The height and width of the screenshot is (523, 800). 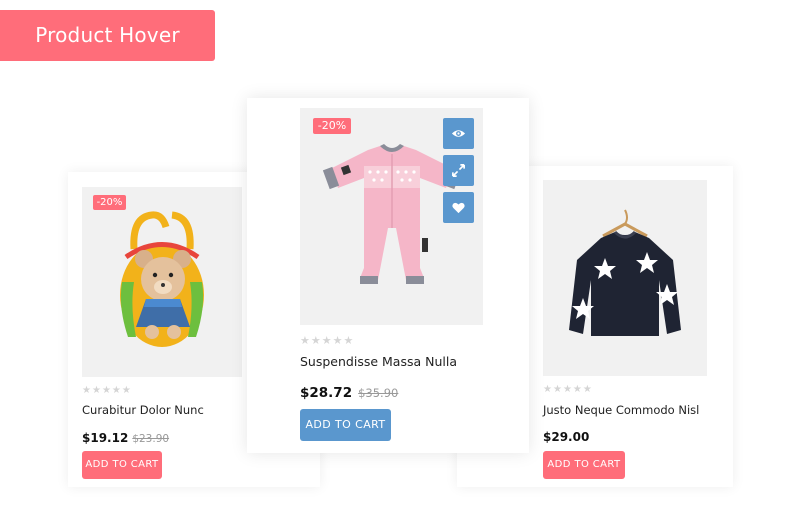 I want to click on current-price: $29.00, so click(x=566, y=437).